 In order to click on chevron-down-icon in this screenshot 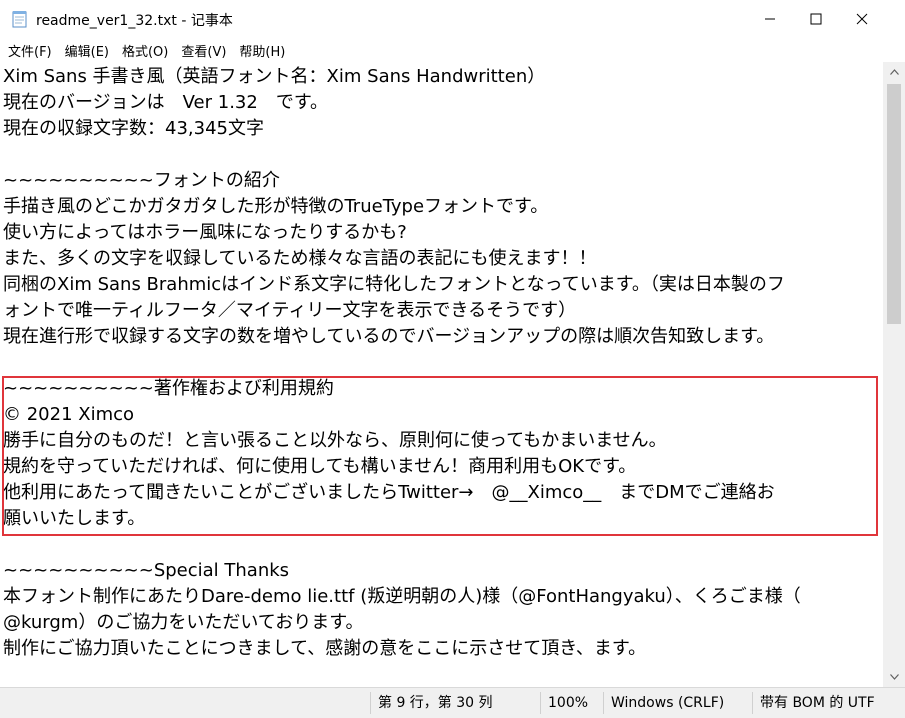, I will do `click(894, 677)`.